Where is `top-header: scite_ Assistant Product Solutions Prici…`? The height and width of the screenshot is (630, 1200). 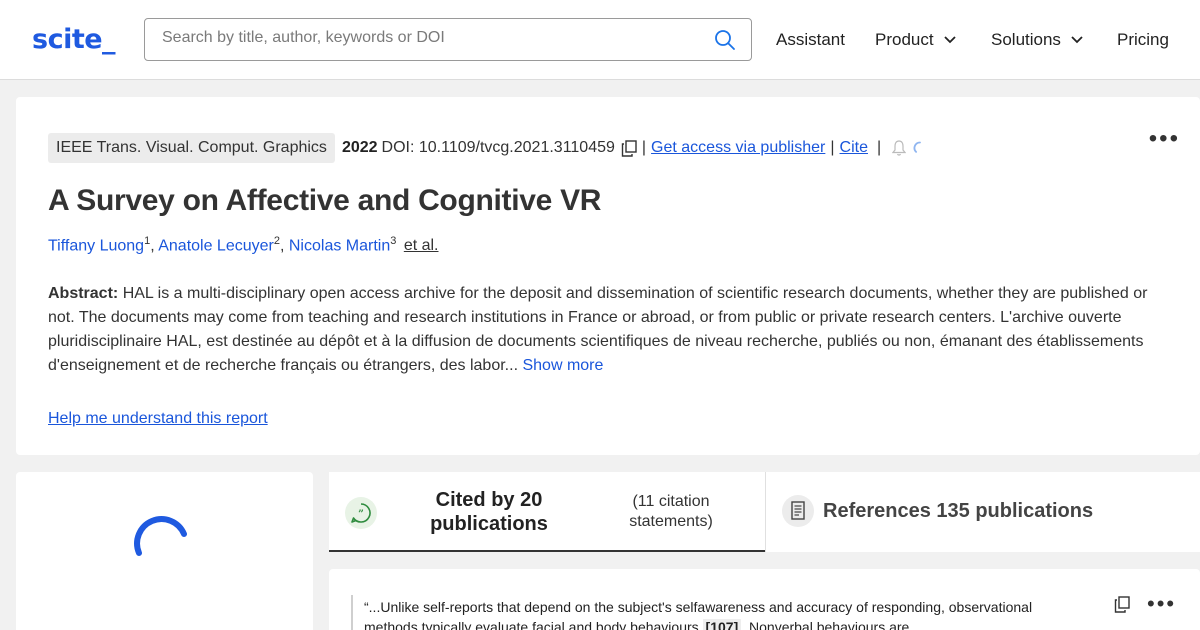 top-header: scite_ Assistant Product Solutions Prici… is located at coordinates (600, 40).